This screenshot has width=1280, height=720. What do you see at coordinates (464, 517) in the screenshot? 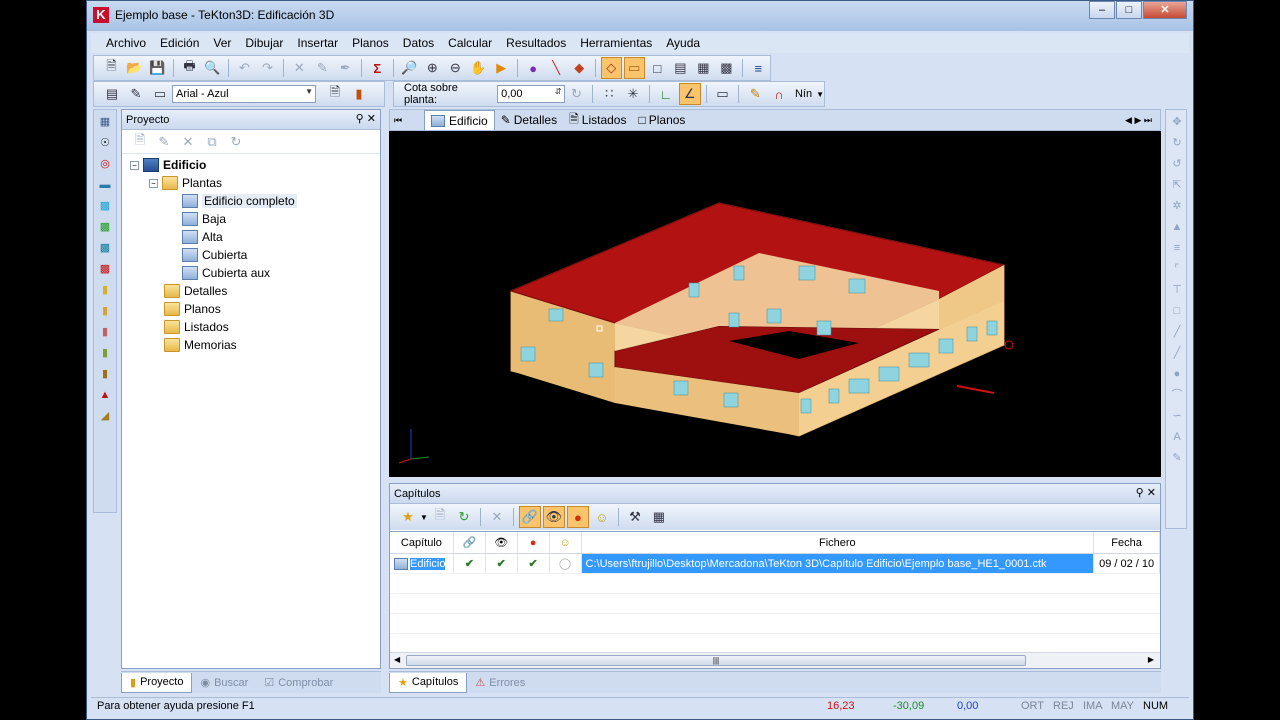
I see `reload-icon: ↻` at bounding box center [464, 517].